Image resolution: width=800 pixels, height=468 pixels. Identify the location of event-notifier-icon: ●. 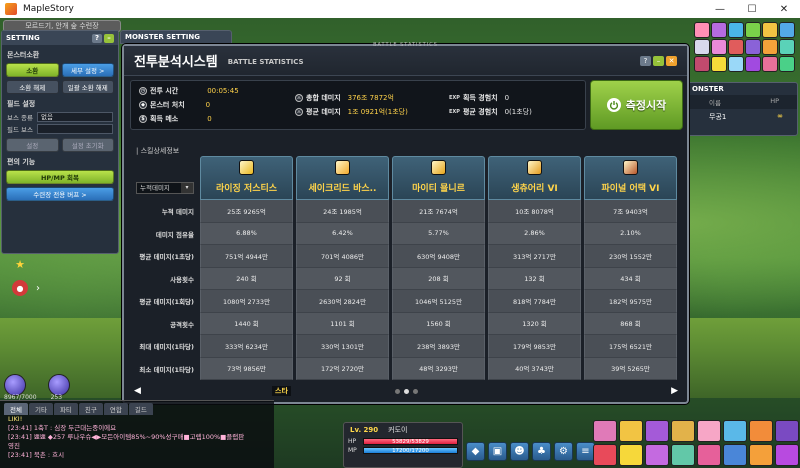
(20, 288).